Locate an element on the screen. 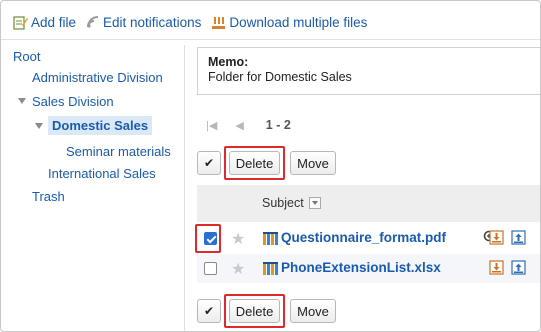 This screenshot has height=332, width=541. previous-page-icon: ◀ is located at coordinates (239, 125).